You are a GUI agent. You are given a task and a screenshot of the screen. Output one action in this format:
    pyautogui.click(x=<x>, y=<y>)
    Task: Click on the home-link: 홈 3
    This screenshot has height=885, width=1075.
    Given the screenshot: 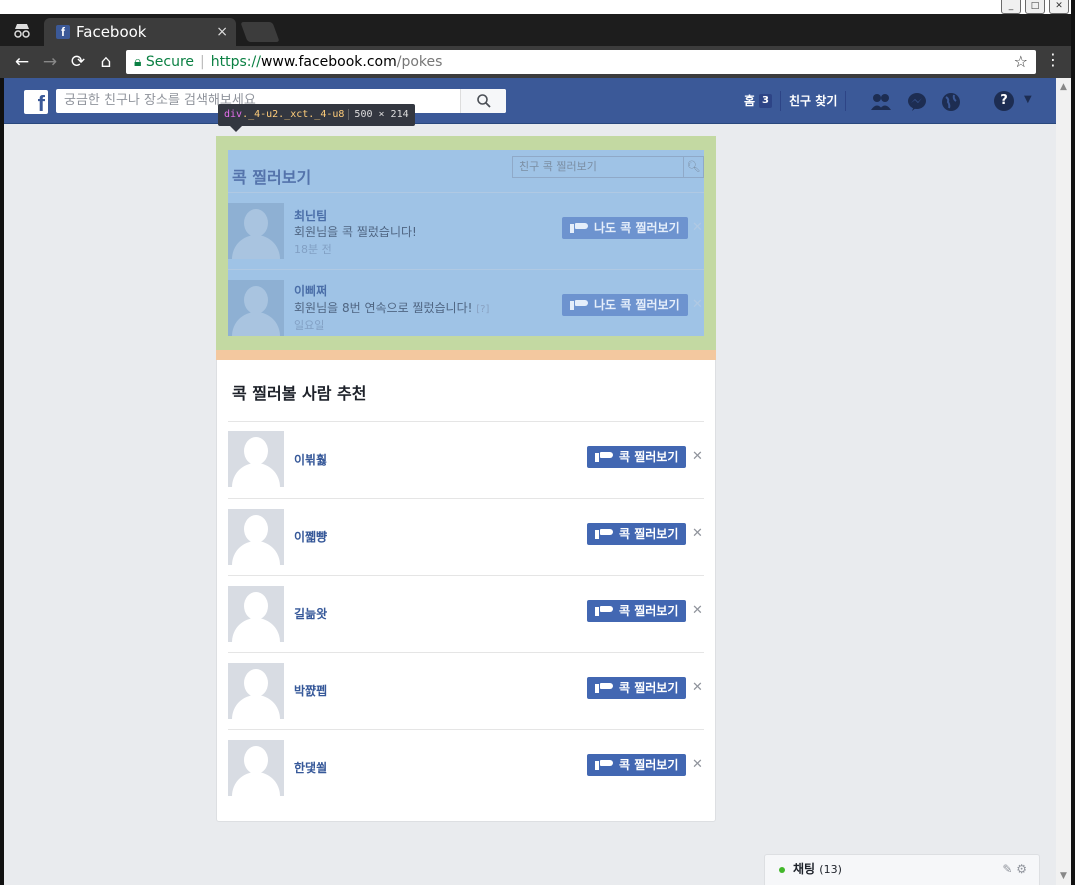 What is the action you would take?
    pyautogui.click(x=759, y=101)
    